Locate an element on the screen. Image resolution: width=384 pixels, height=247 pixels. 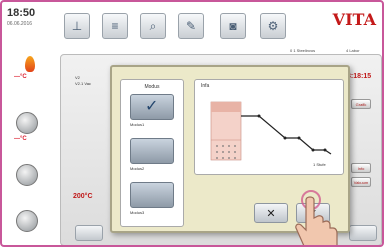
document-icon: ≡ is located at coordinates (115, 26).